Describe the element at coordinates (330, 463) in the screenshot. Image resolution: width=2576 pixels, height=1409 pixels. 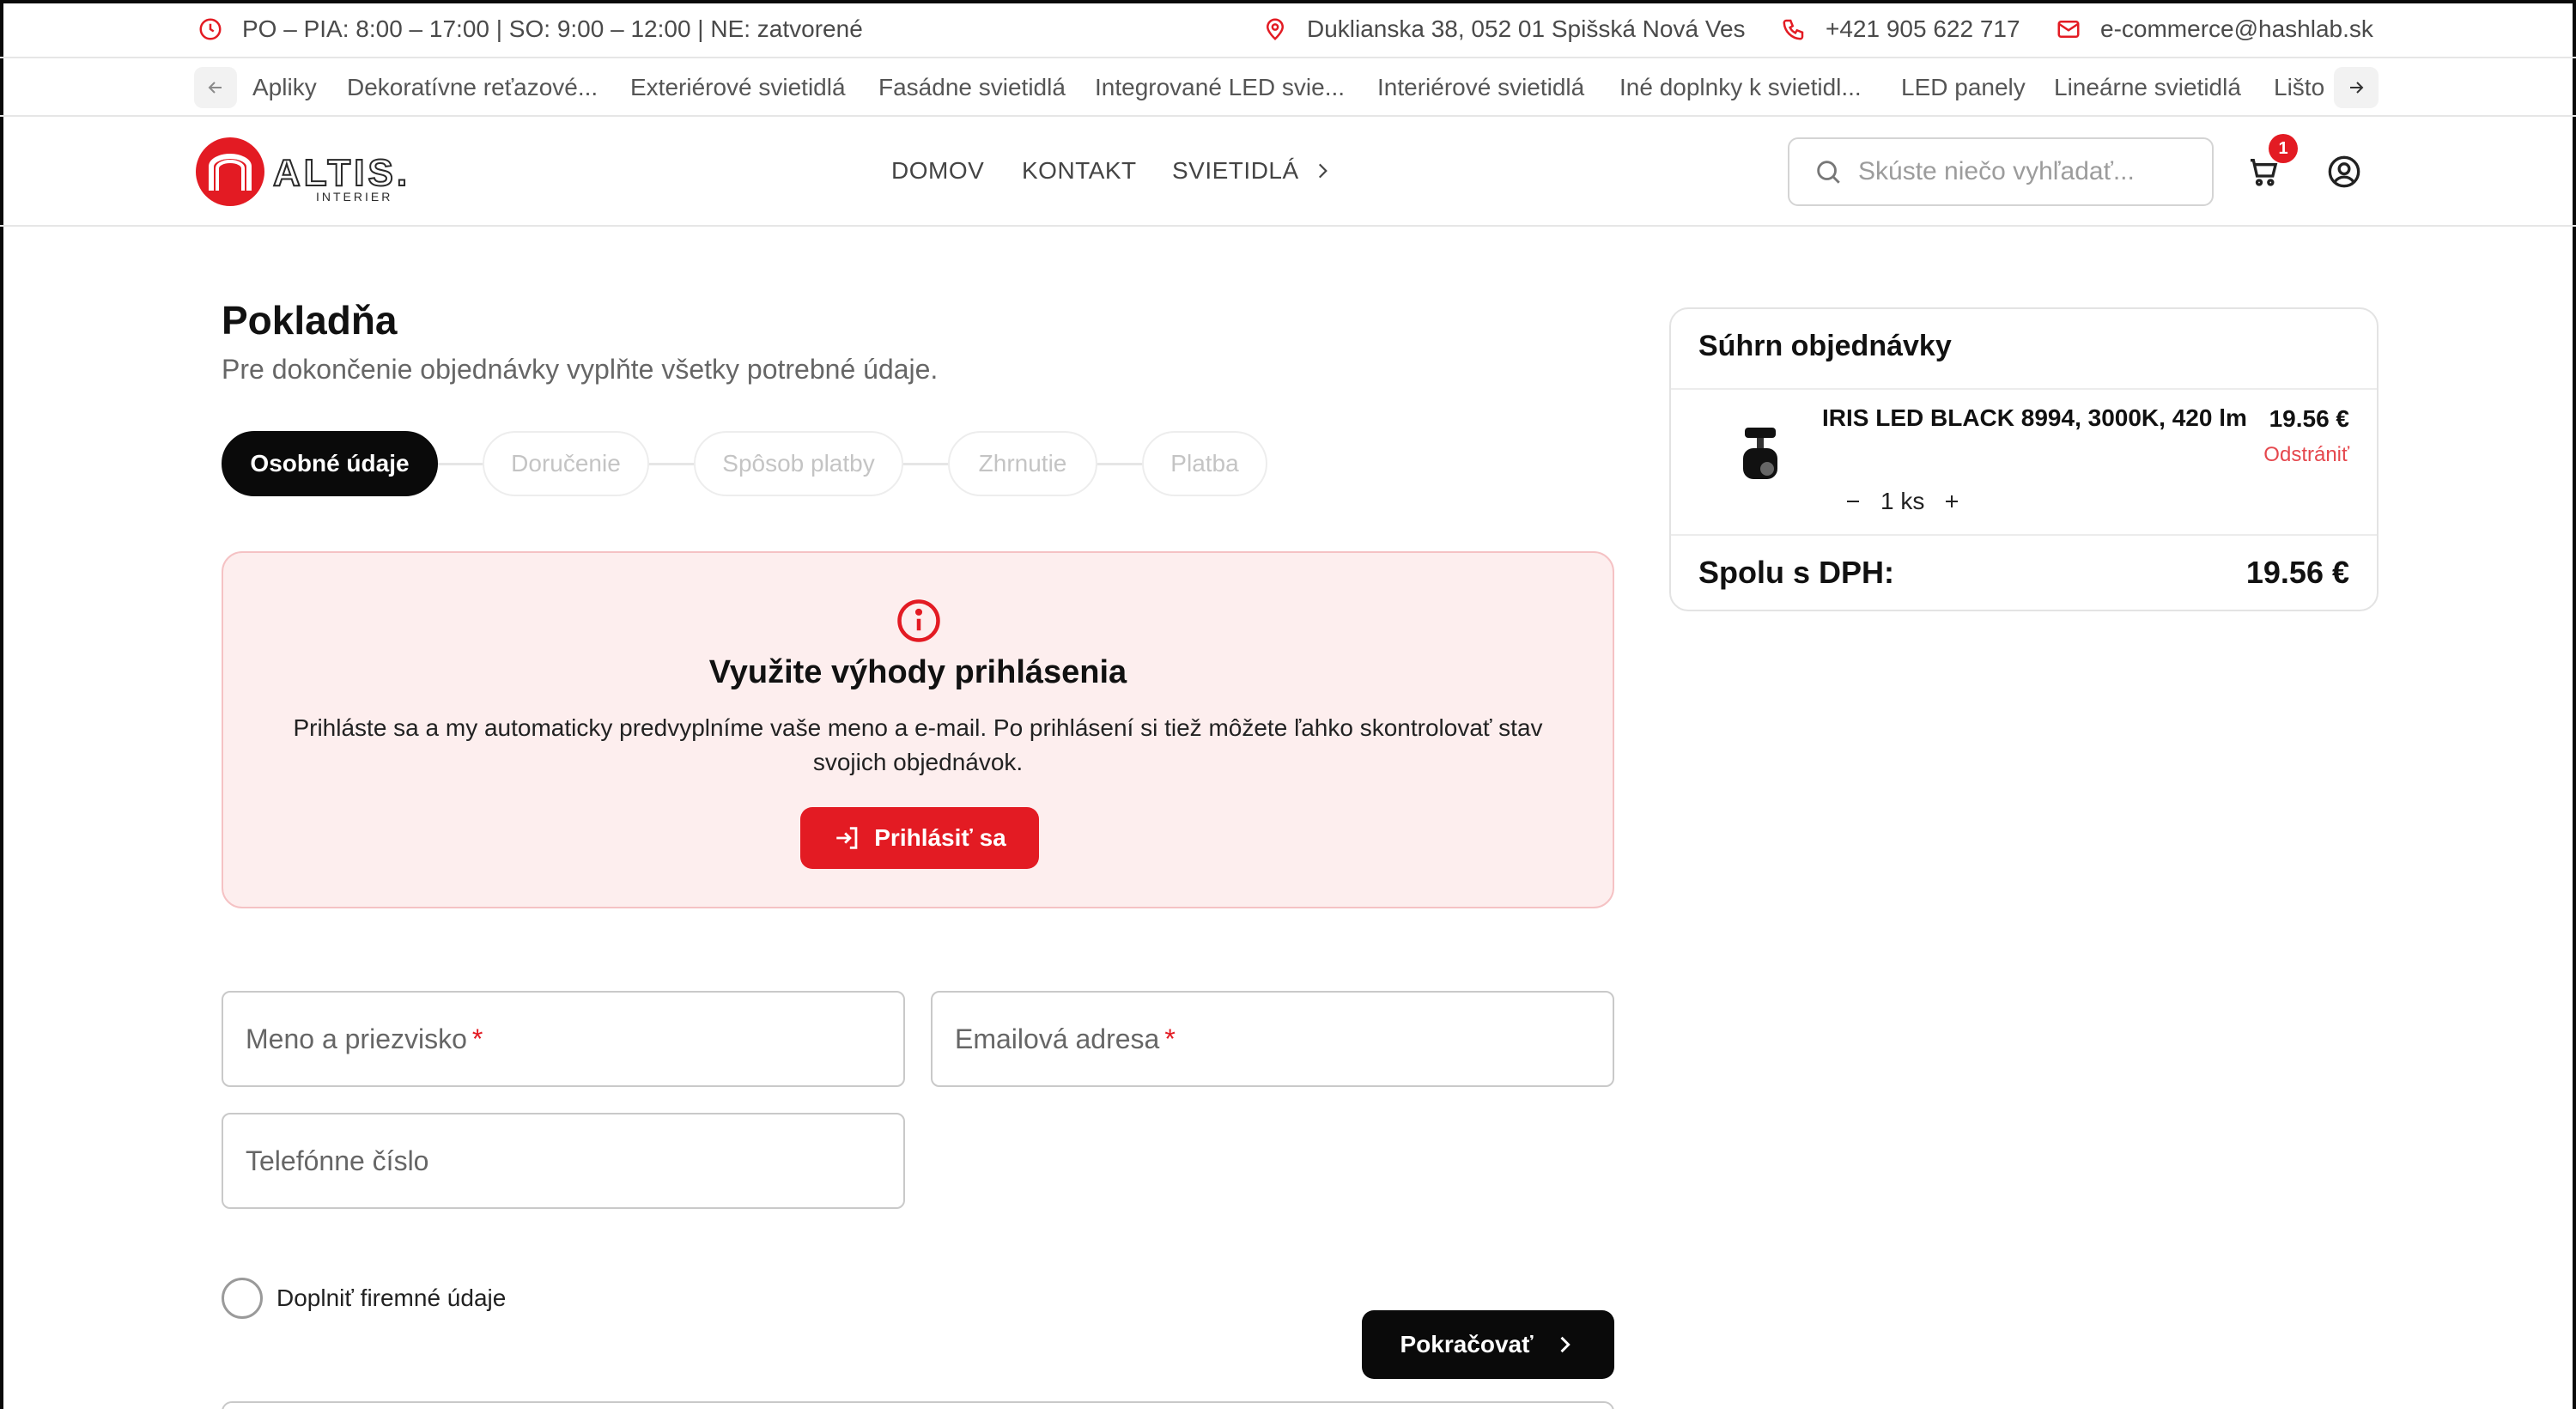
I see `step-personal-details: Osobné údaje` at that location.